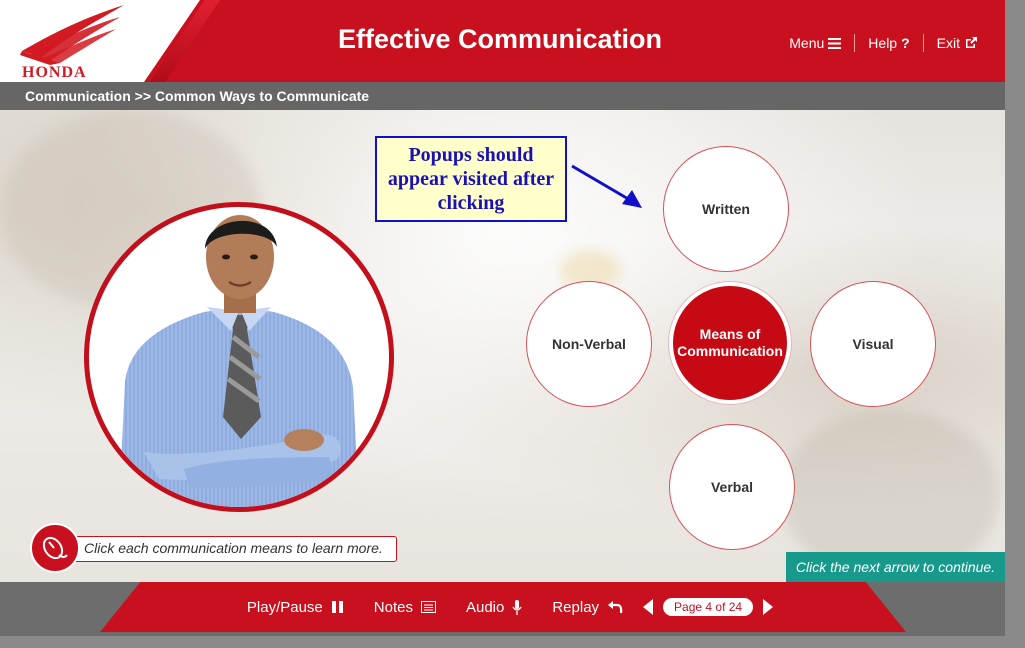 This screenshot has width=1025, height=648. I want to click on prev-page-arrow, so click(648, 607).